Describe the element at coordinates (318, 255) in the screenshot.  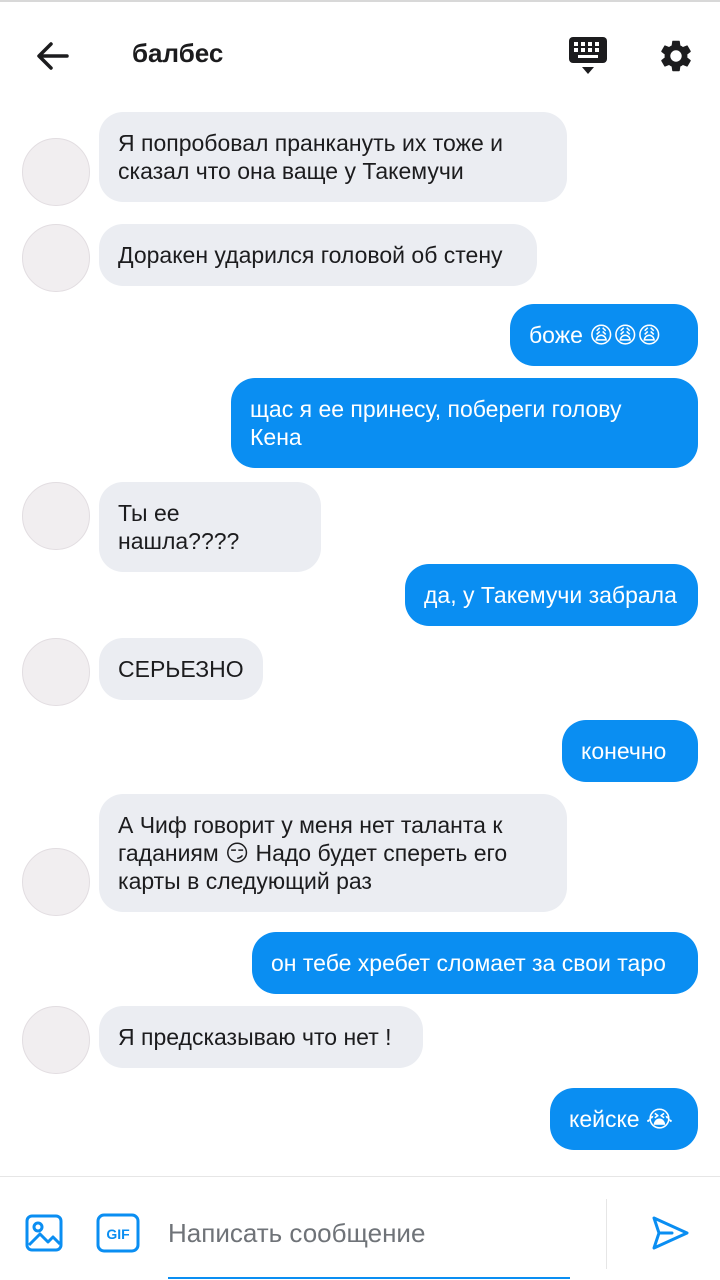
I see `message-bubble: Доракен ударился головой об стену` at that location.